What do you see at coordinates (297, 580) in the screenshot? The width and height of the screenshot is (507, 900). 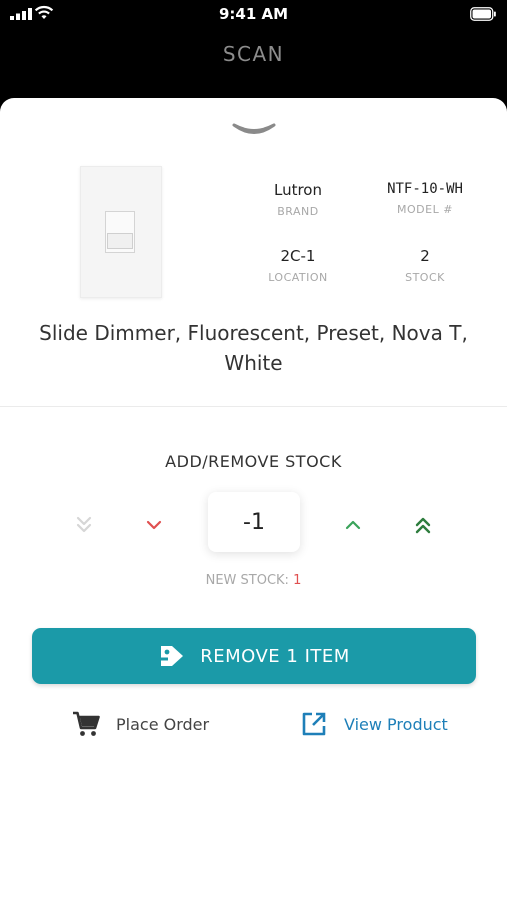 I see `new-stock-value: 1` at bounding box center [297, 580].